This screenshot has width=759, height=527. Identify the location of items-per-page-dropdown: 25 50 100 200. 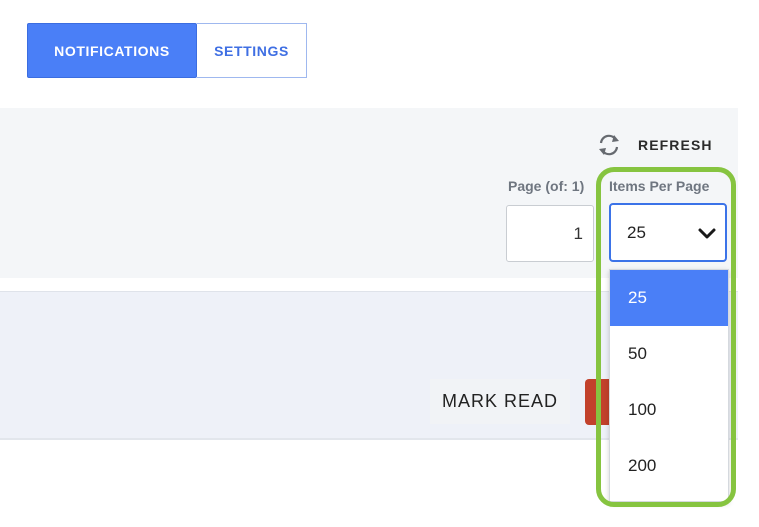
(669, 385).